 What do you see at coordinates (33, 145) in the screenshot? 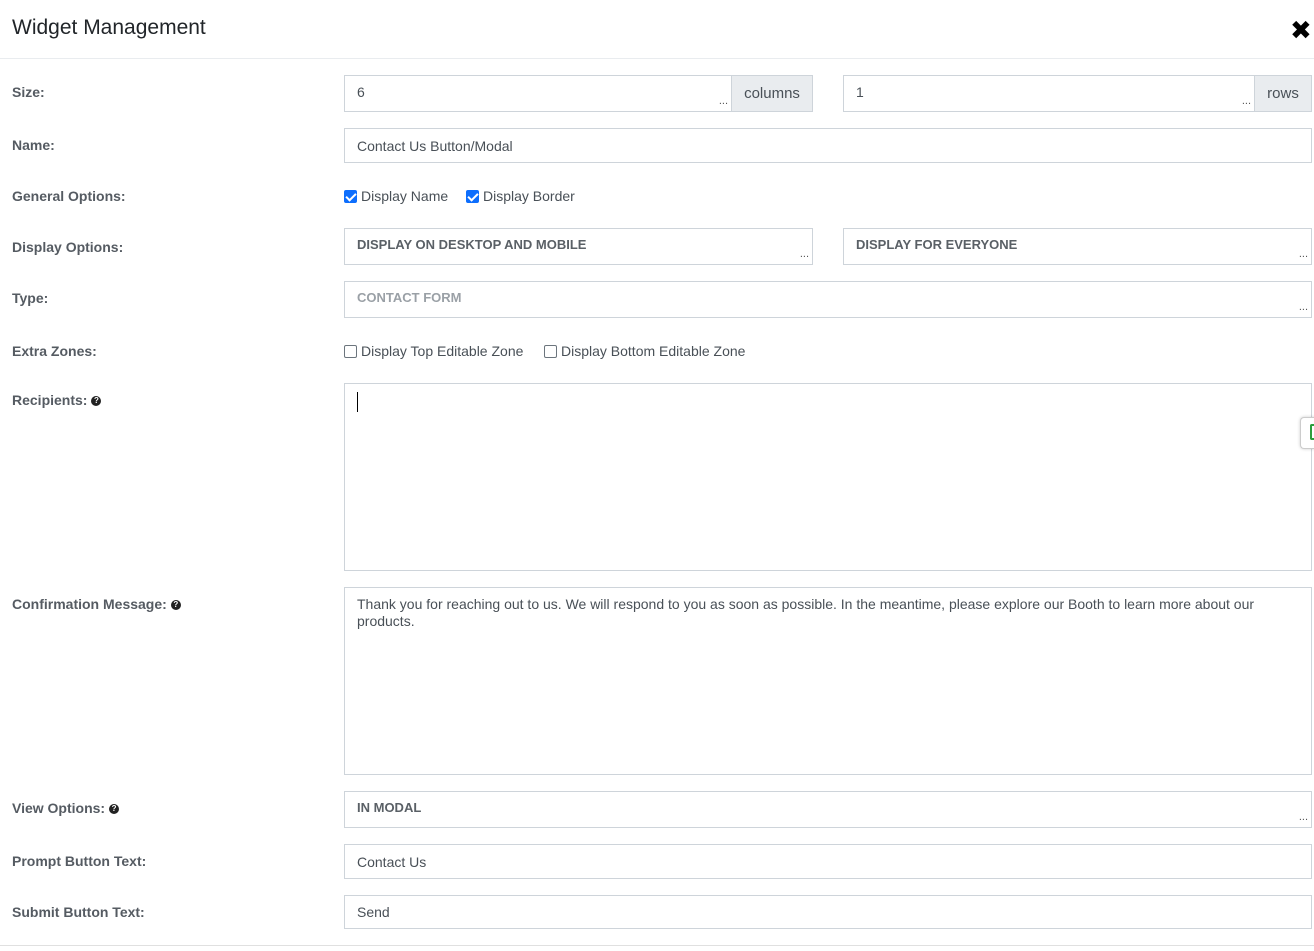
I see `name-label: Name:` at bounding box center [33, 145].